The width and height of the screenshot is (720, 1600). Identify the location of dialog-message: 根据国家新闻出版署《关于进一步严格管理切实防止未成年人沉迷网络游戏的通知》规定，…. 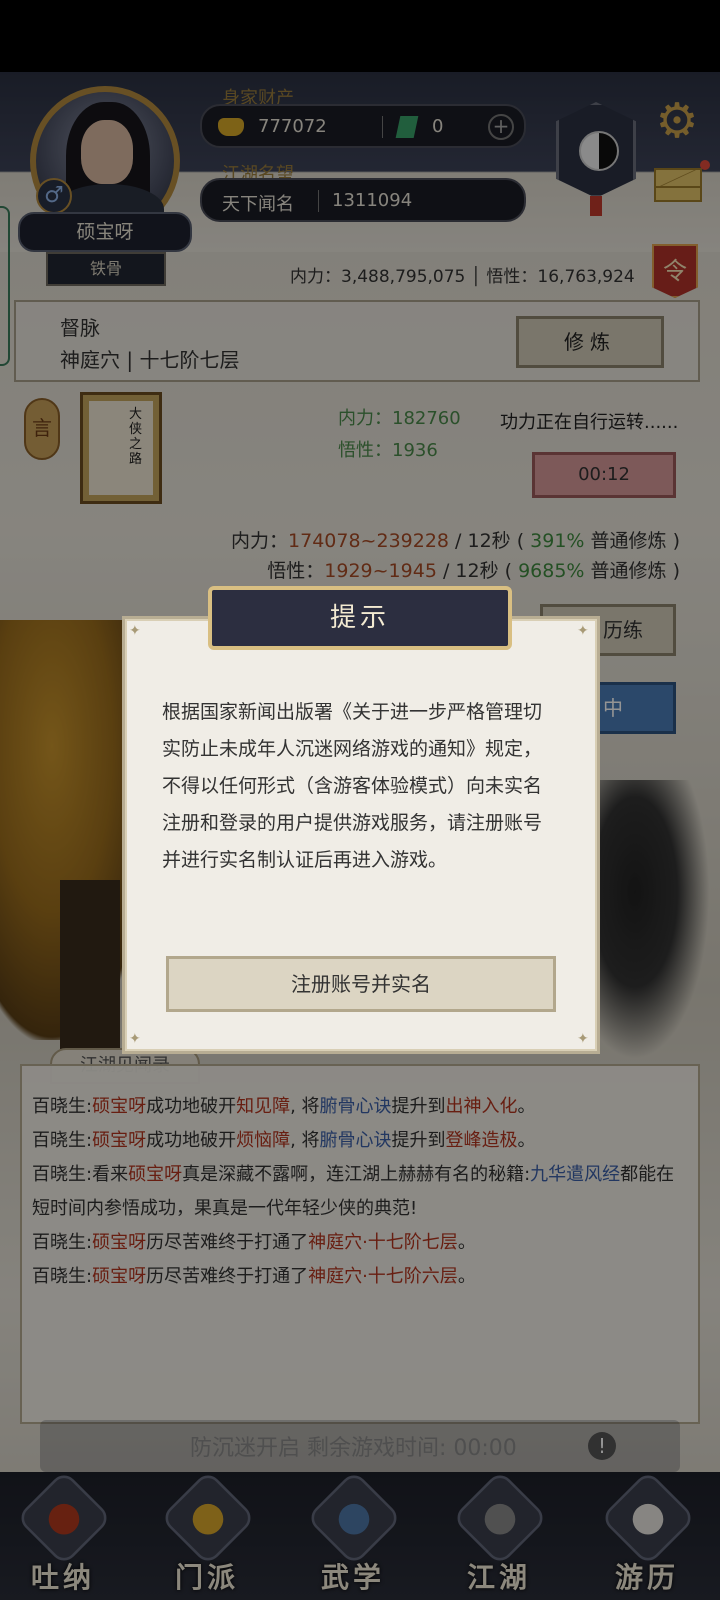
(352, 786).